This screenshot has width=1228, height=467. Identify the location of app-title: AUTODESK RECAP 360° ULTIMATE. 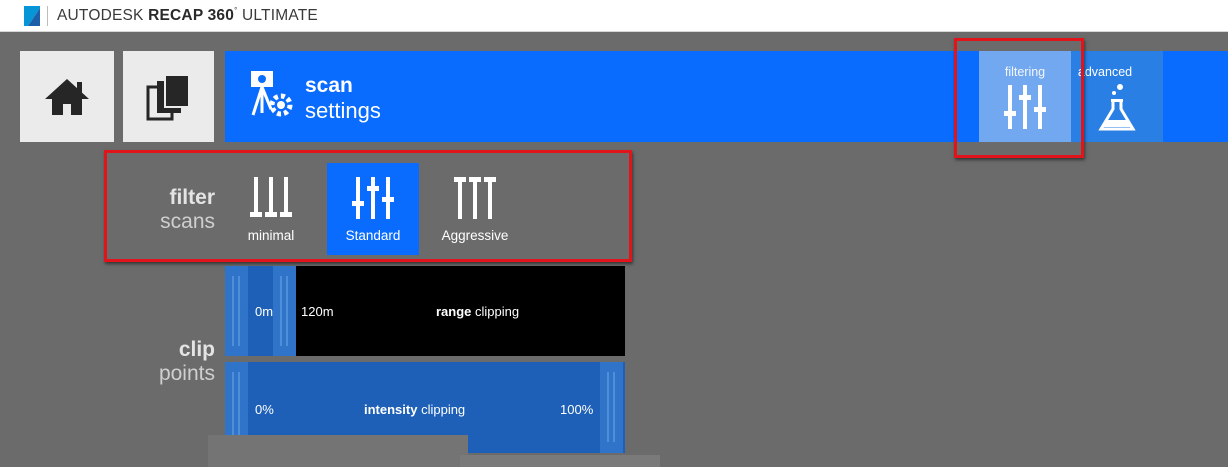
(187, 15).